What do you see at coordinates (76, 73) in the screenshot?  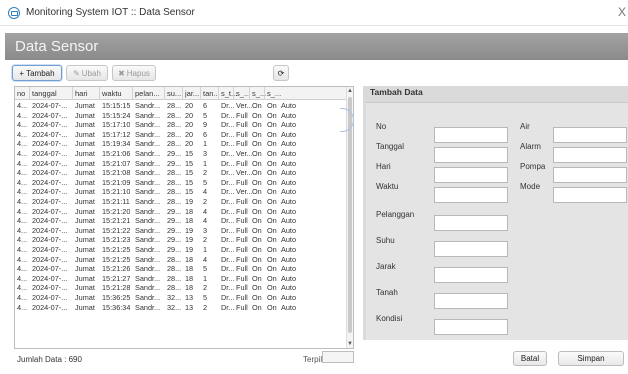 I see `pencil-icon: ✎` at bounding box center [76, 73].